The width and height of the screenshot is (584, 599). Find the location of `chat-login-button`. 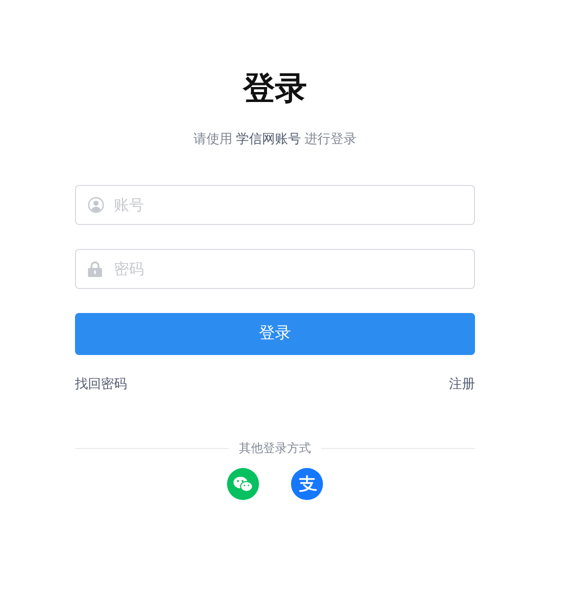

chat-login-button is located at coordinates (242, 484).